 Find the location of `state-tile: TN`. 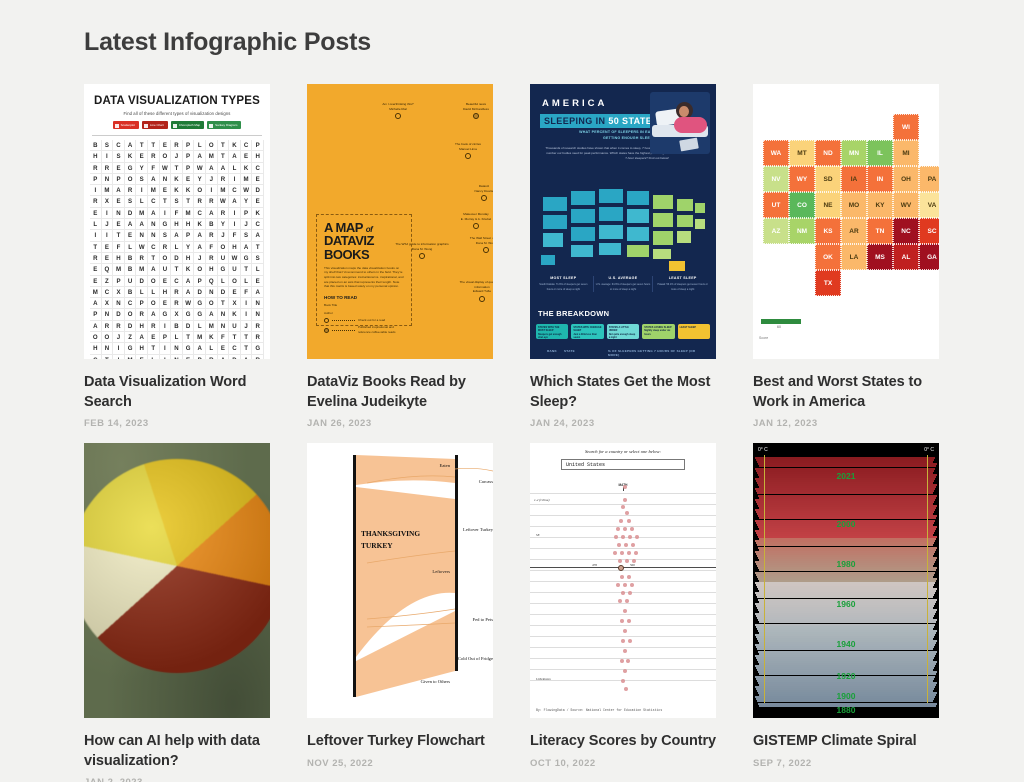

state-tile: TN is located at coordinates (880, 231).